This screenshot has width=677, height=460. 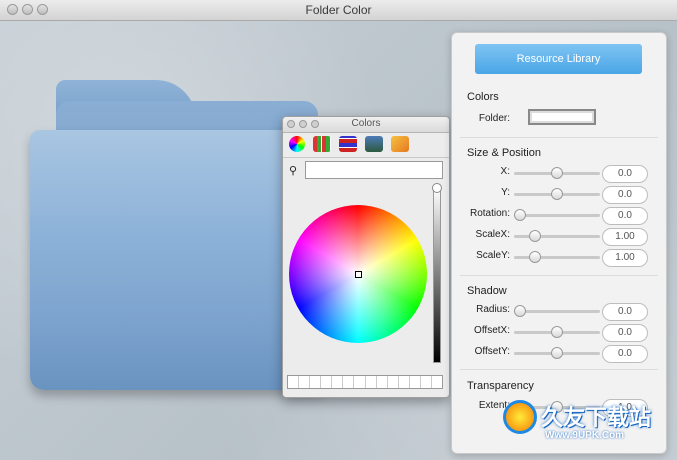 What do you see at coordinates (293, 170) in the screenshot?
I see `magnifier-icon: ⚲` at bounding box center [293, 170].